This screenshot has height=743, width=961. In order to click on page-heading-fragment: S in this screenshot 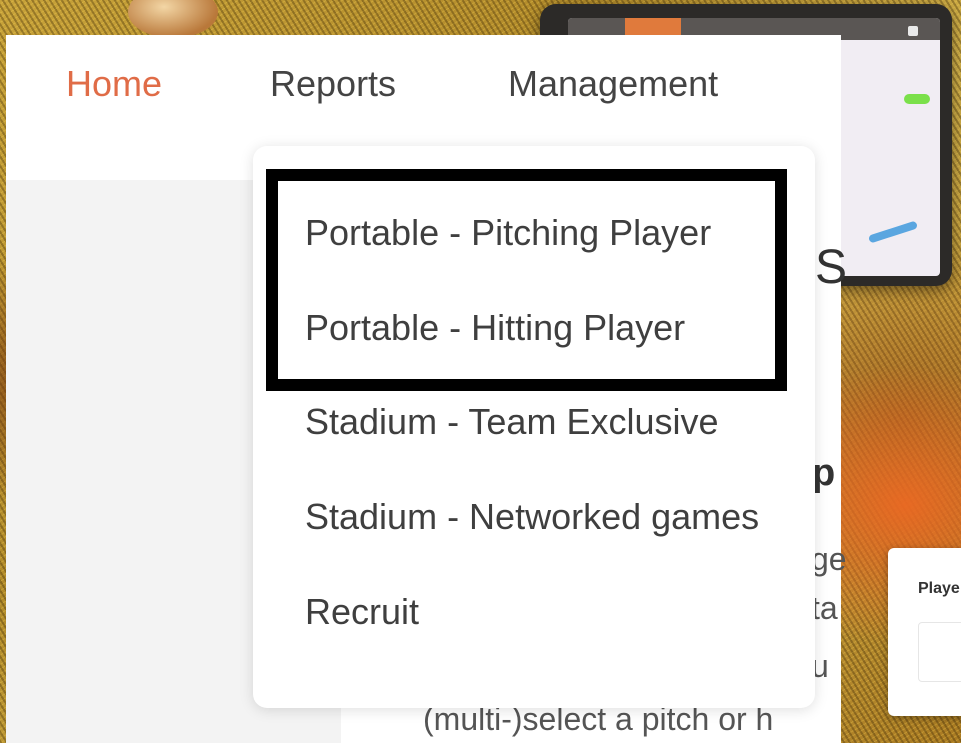, I will do `click(831, 267)`.